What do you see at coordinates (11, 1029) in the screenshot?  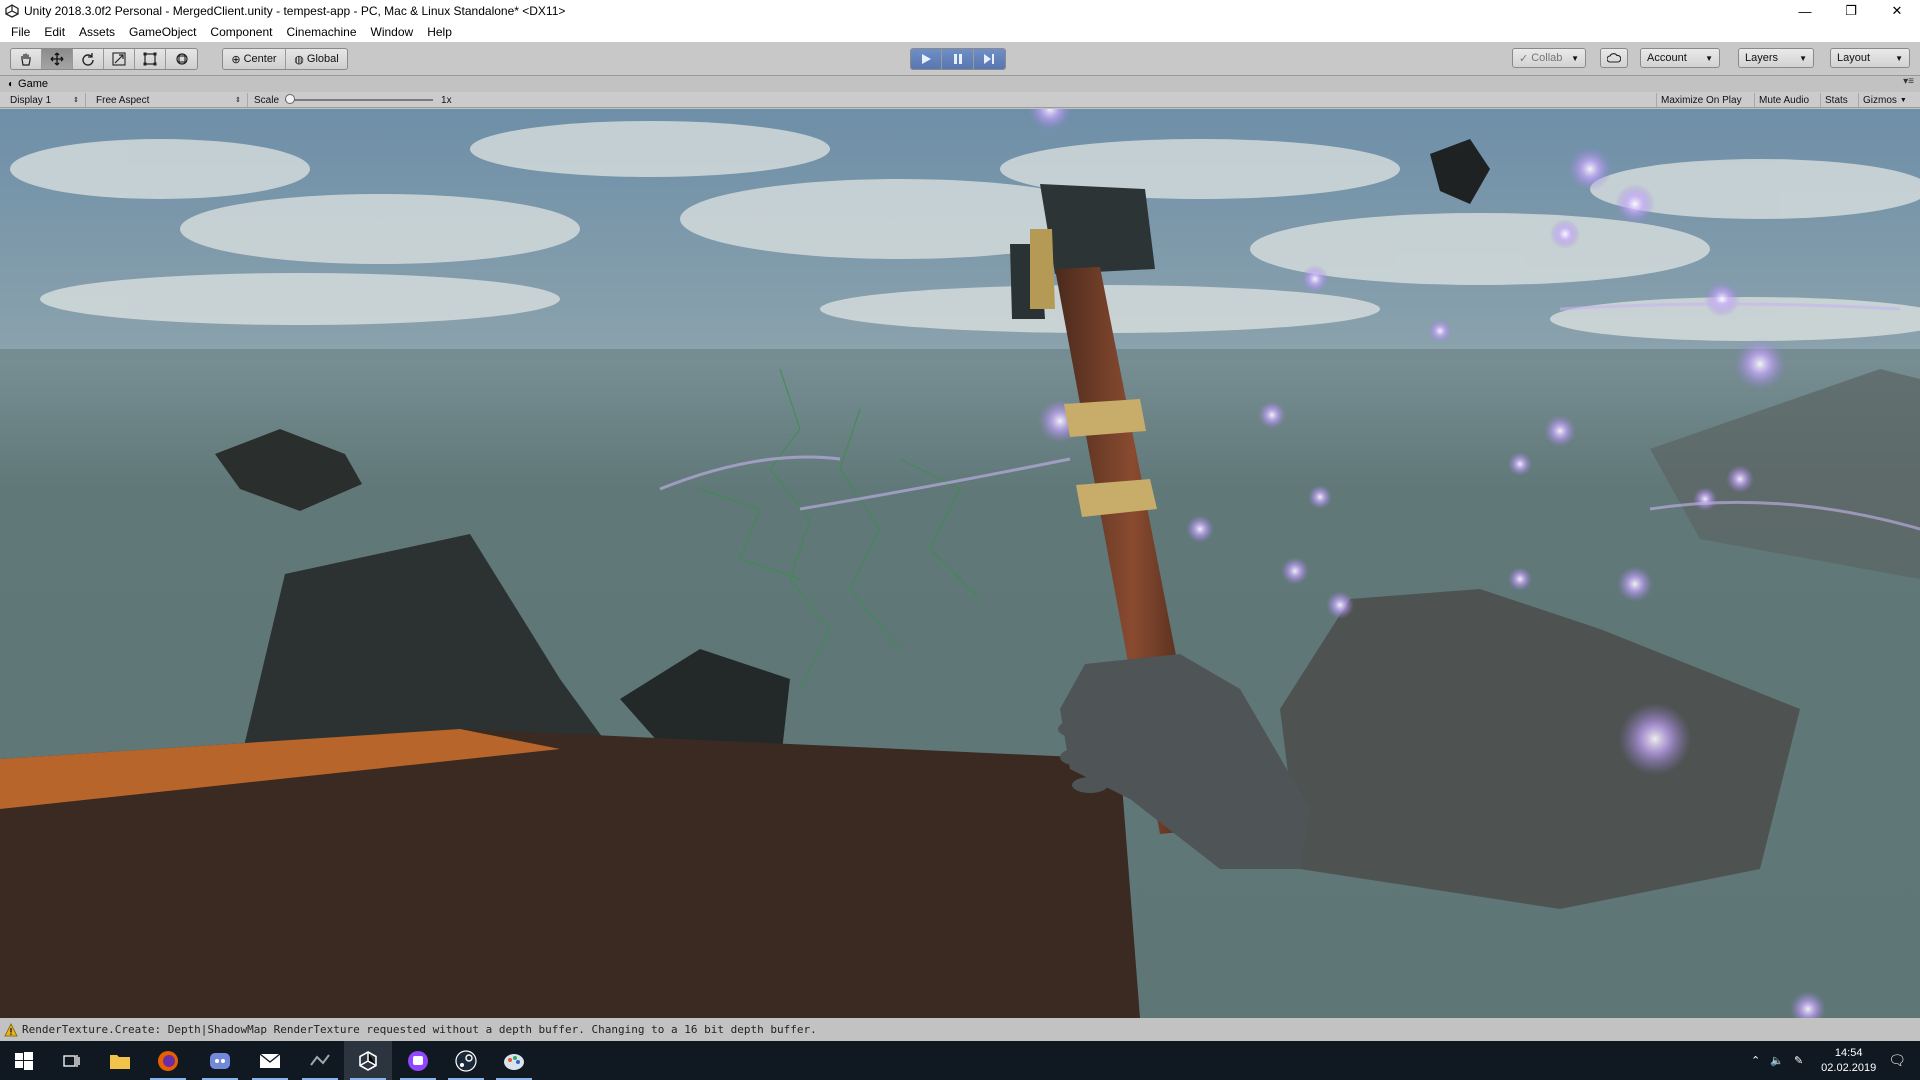 I see `warning-icon` at bounding box center [11, 1029].